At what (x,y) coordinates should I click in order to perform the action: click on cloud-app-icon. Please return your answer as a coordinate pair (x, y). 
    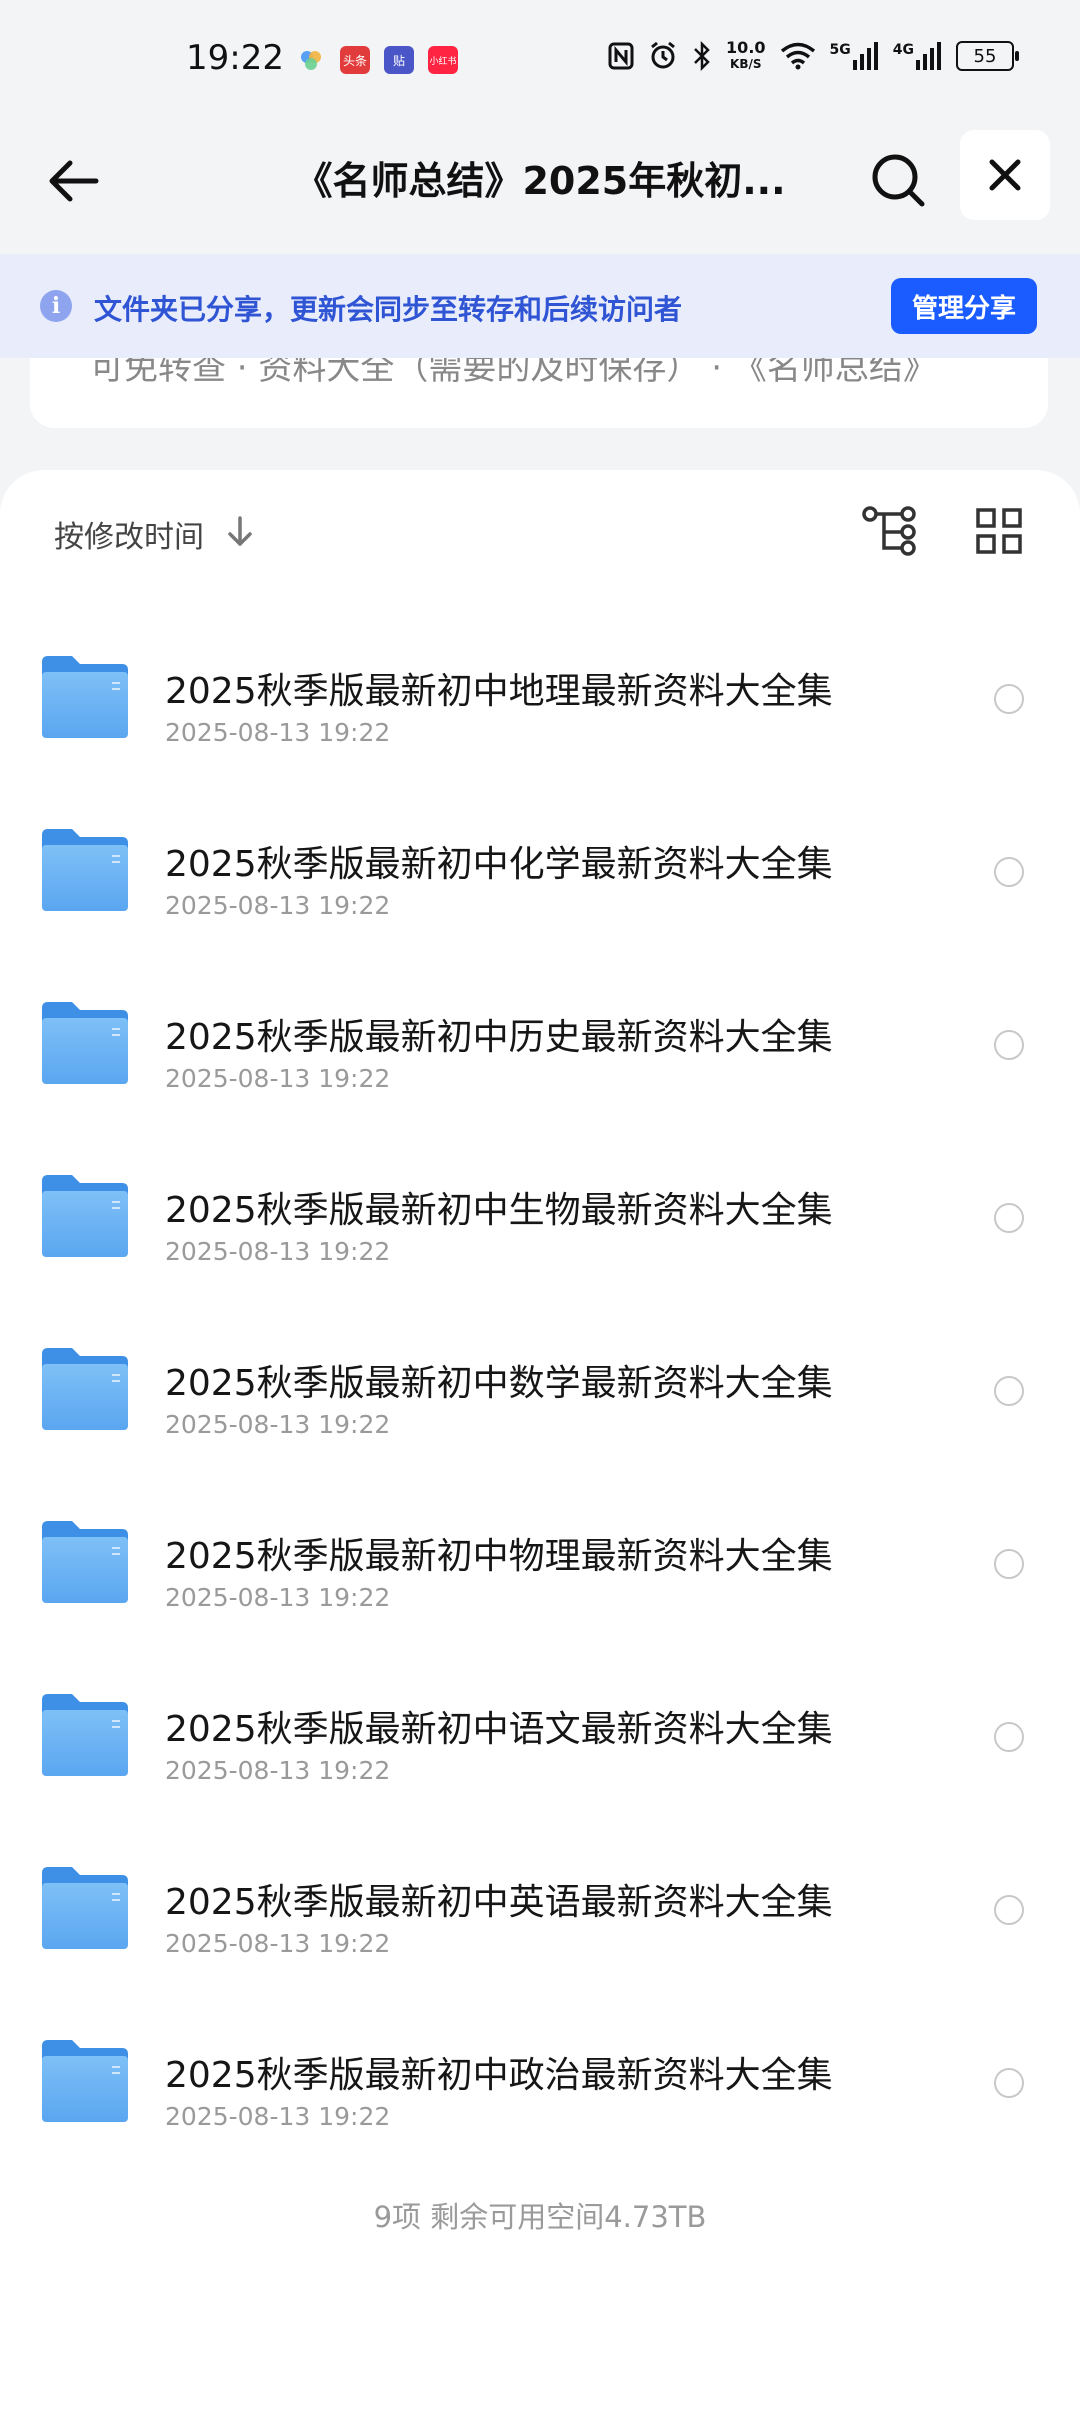
    Looking at the image, I should click on (311, 60).